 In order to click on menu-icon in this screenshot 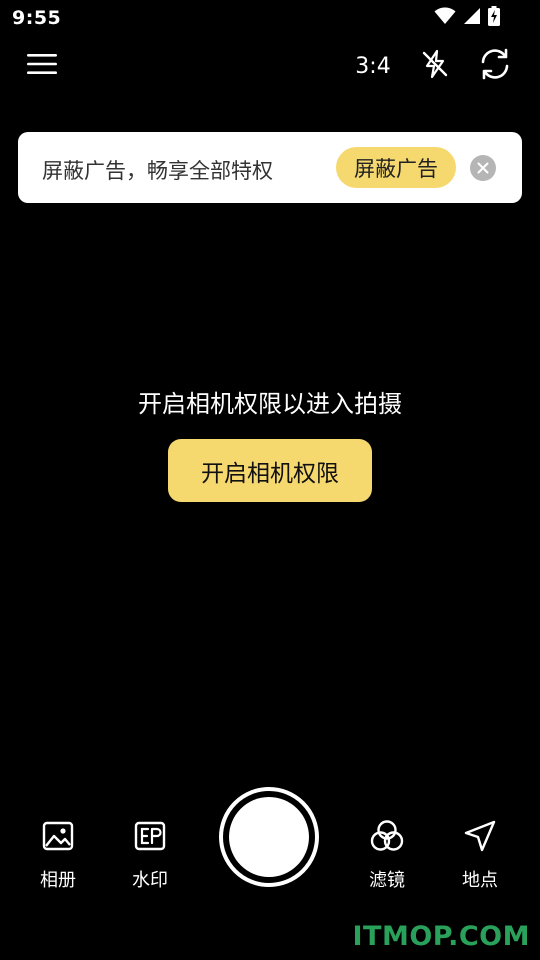, I will do `click(42, 66)`.